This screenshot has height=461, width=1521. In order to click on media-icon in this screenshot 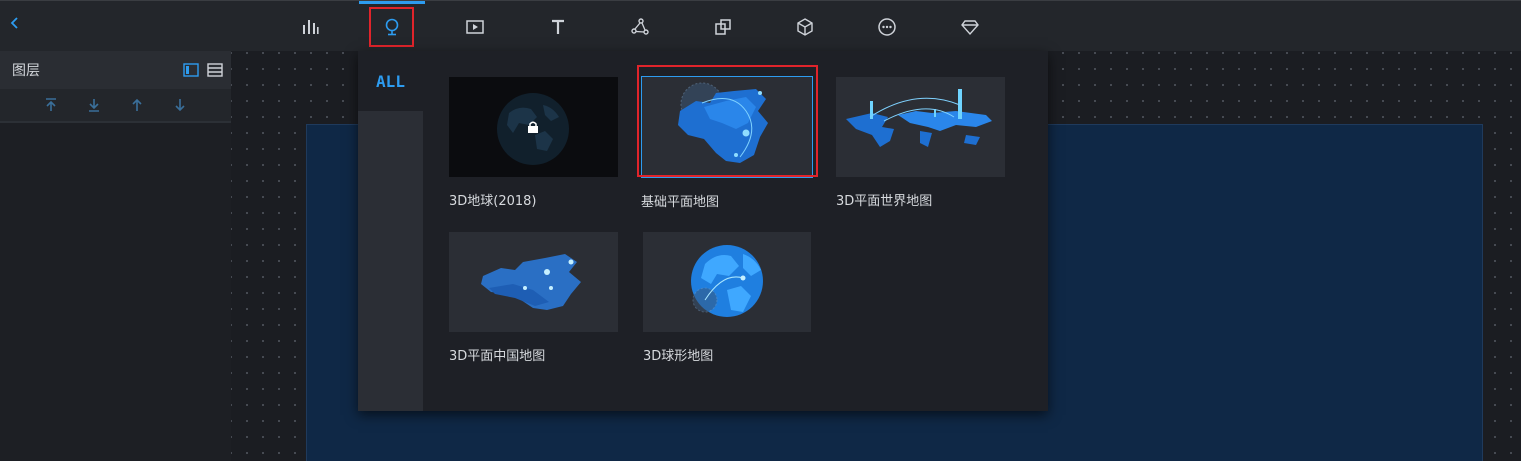, I will do `click(475, 27)`.